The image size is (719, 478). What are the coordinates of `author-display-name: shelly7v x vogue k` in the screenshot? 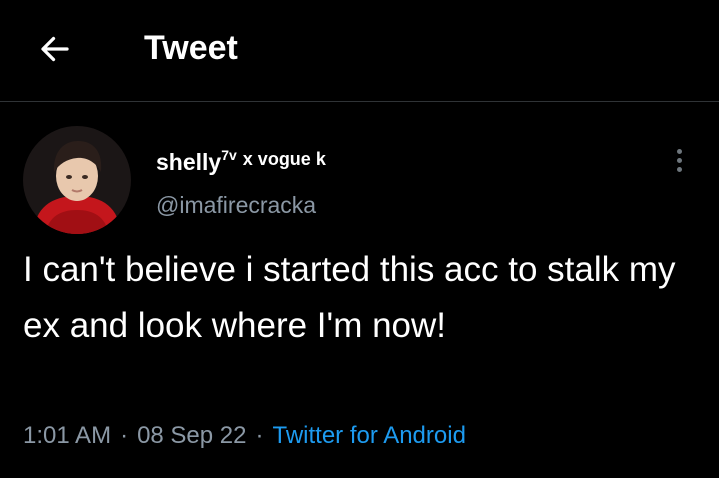 It's located at (241, 158).